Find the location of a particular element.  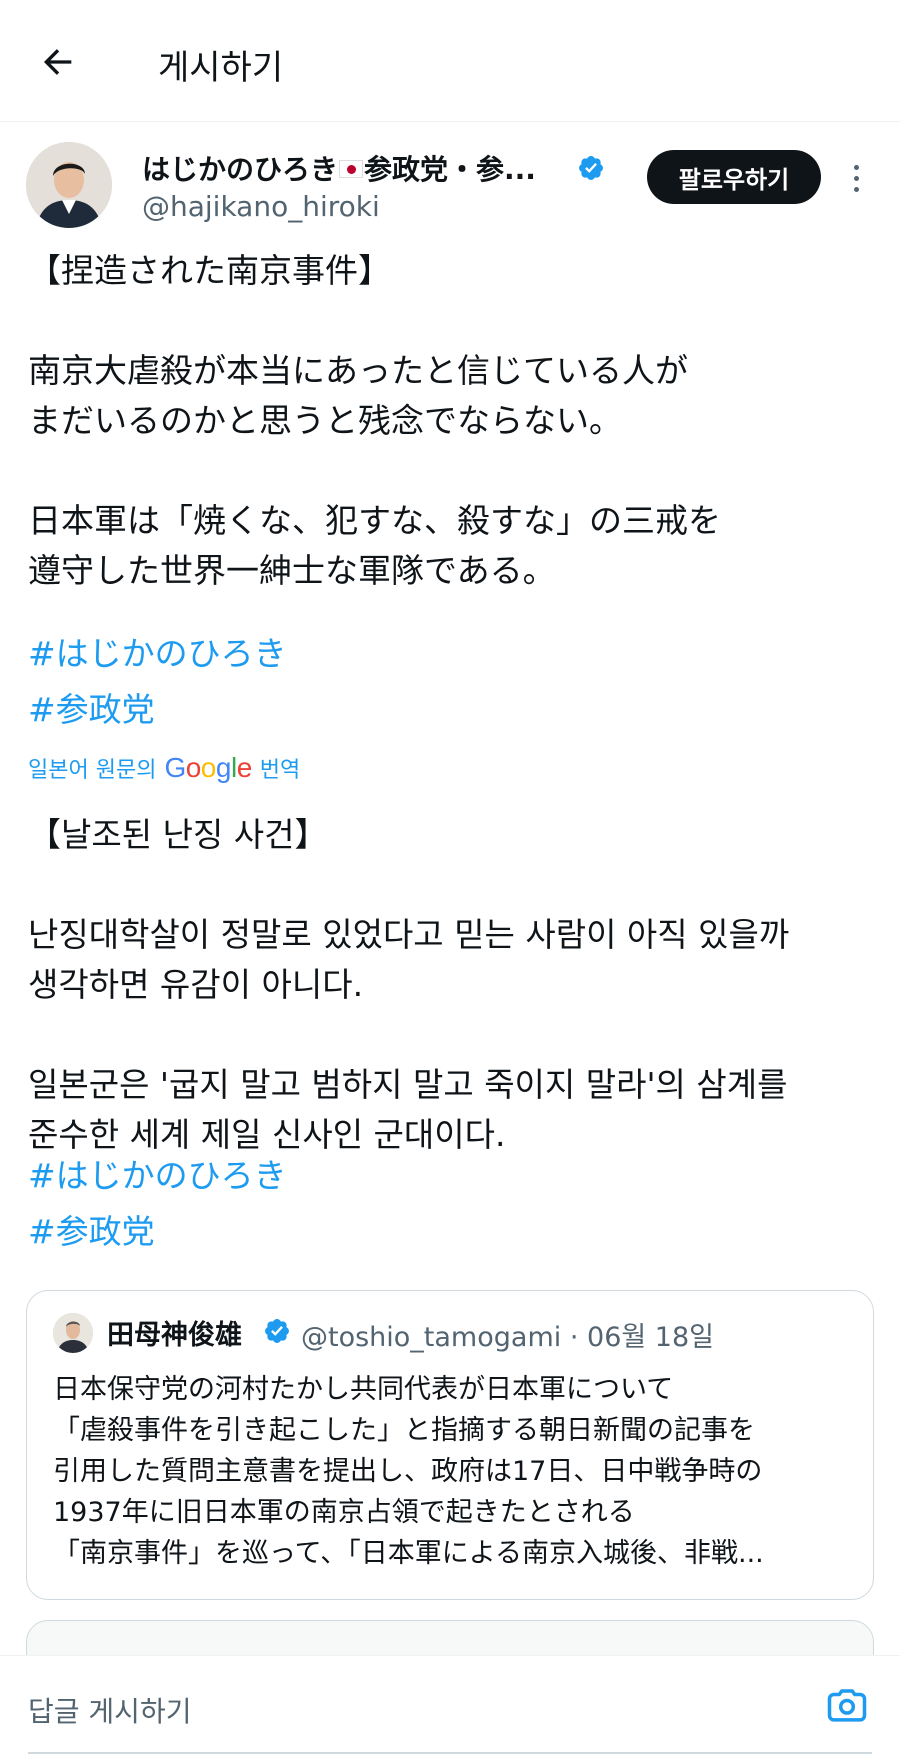

translate-suffix: 번역 is located at coordinates (280, 770).